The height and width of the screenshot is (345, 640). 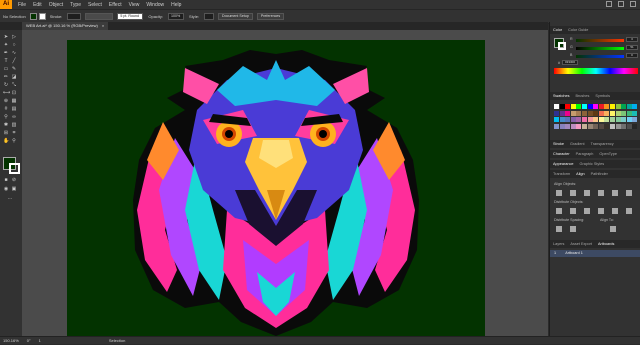 What do you see at coordinates (209, 16) in the screenshot?
I see `style-picker` at bounding box center [209, 16].